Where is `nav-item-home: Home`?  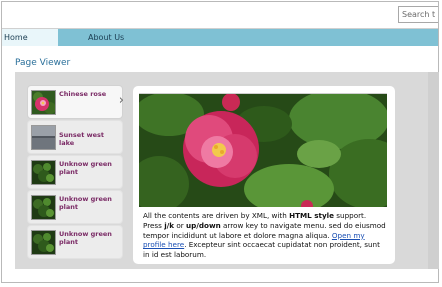 nav-item-home: Home is located at coordinates (30, 37).